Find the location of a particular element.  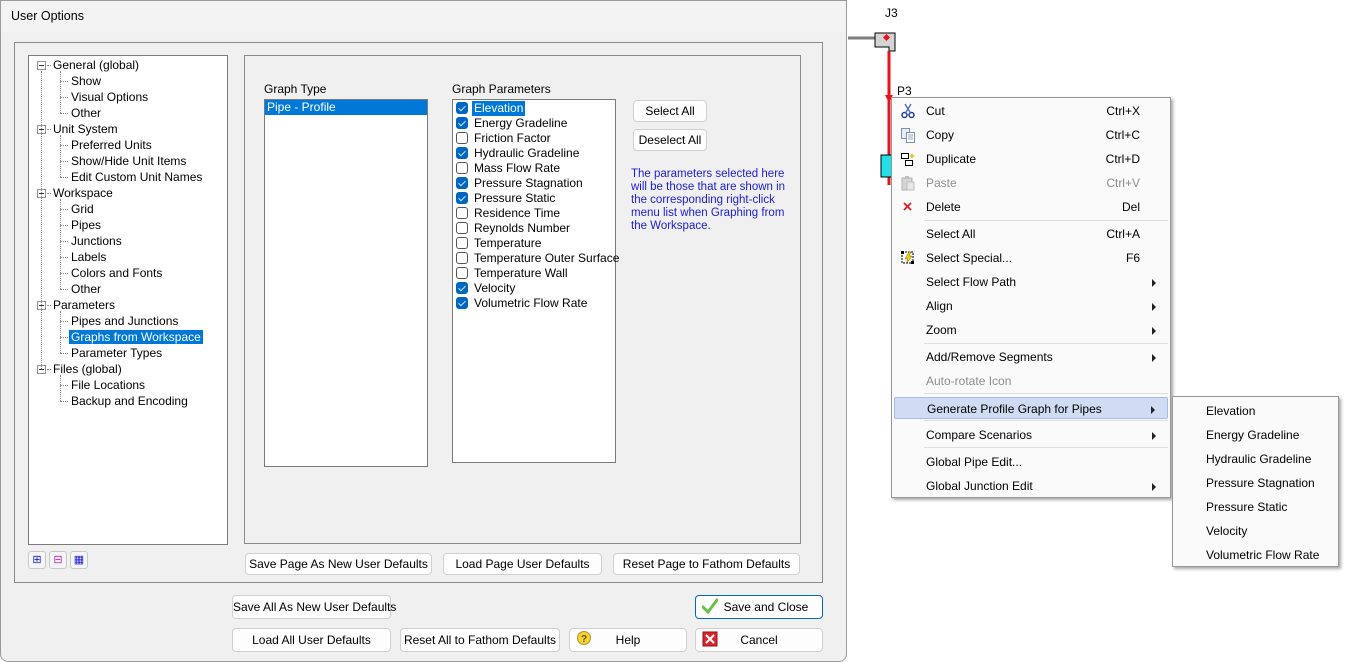

menu-item-cut: Cut Ctrl+X is located at coordinates (1031, 111).